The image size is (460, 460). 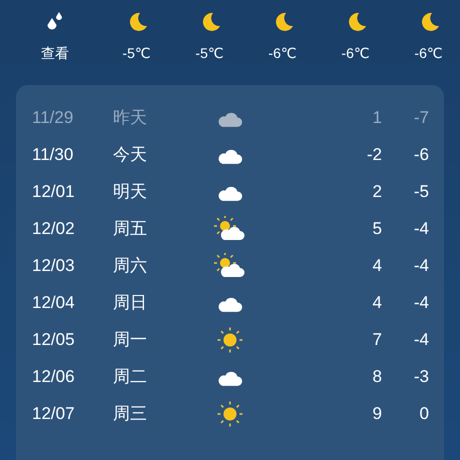 I want to click on date-text: 11/29, so click(x=53, y=118).